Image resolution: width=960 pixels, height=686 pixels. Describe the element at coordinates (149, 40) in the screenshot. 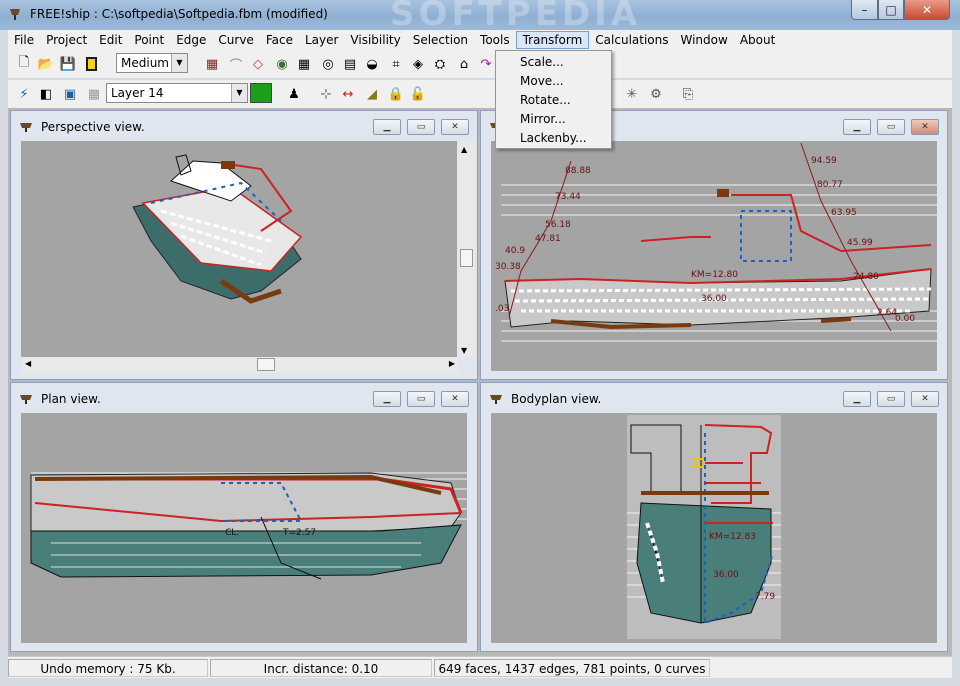

I see `menu-point: Point` at that location.